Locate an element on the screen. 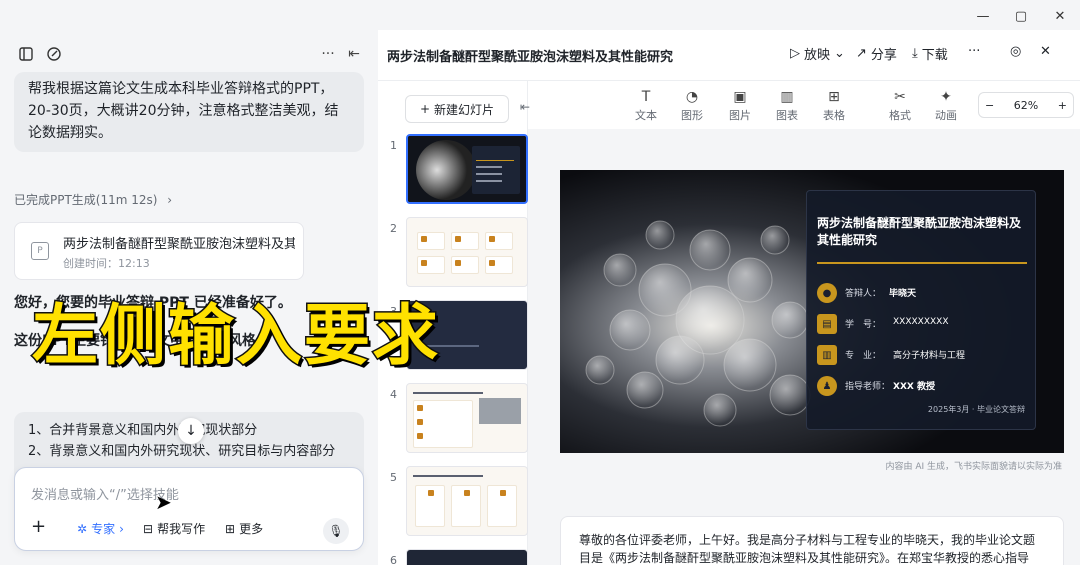 The width and height of the screenshot is (1080, 565). document-actions: ▷ 放映 ⌄ ↗ 分享 ⤓ 下载 ··· ◎ ✕ is located at coordinates (930, 55).